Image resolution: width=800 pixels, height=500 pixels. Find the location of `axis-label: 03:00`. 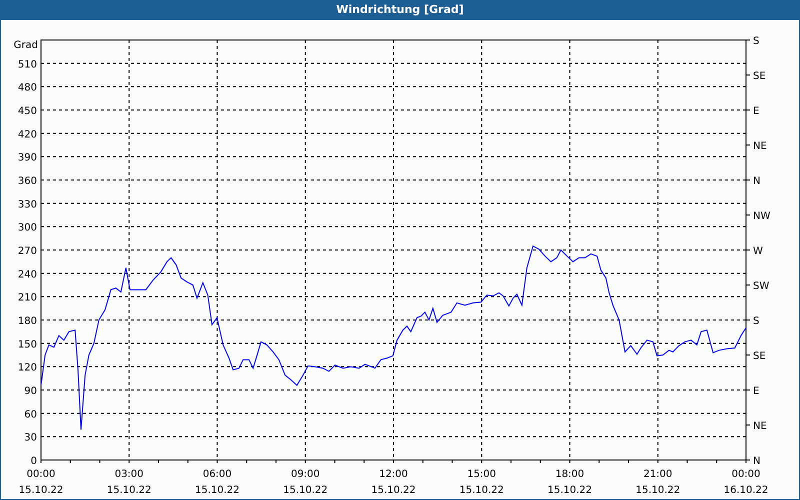

axis-label: 03:00 is located at coordinates (129, 474).